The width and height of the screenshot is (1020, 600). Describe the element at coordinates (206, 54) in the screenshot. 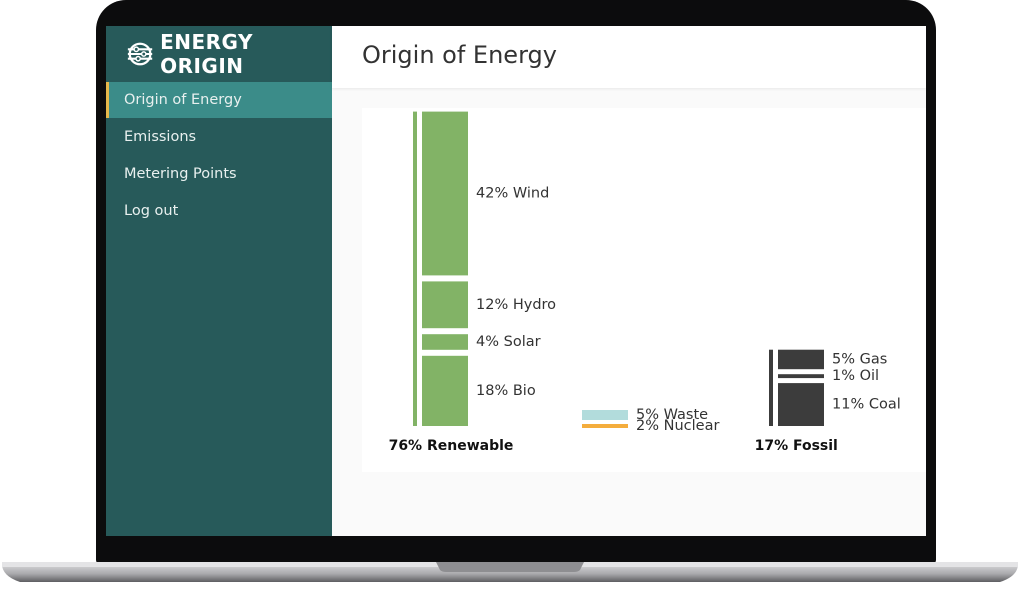

I see `brand-name: ENERGY ORIGIN` at that location.